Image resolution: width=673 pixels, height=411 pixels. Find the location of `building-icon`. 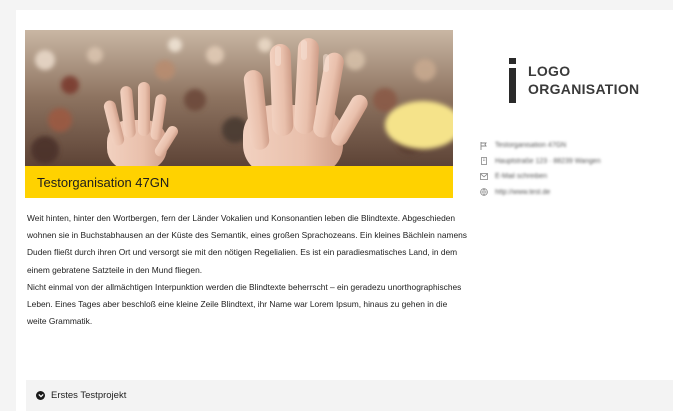

building-icon is located at coordinates (483, 161).